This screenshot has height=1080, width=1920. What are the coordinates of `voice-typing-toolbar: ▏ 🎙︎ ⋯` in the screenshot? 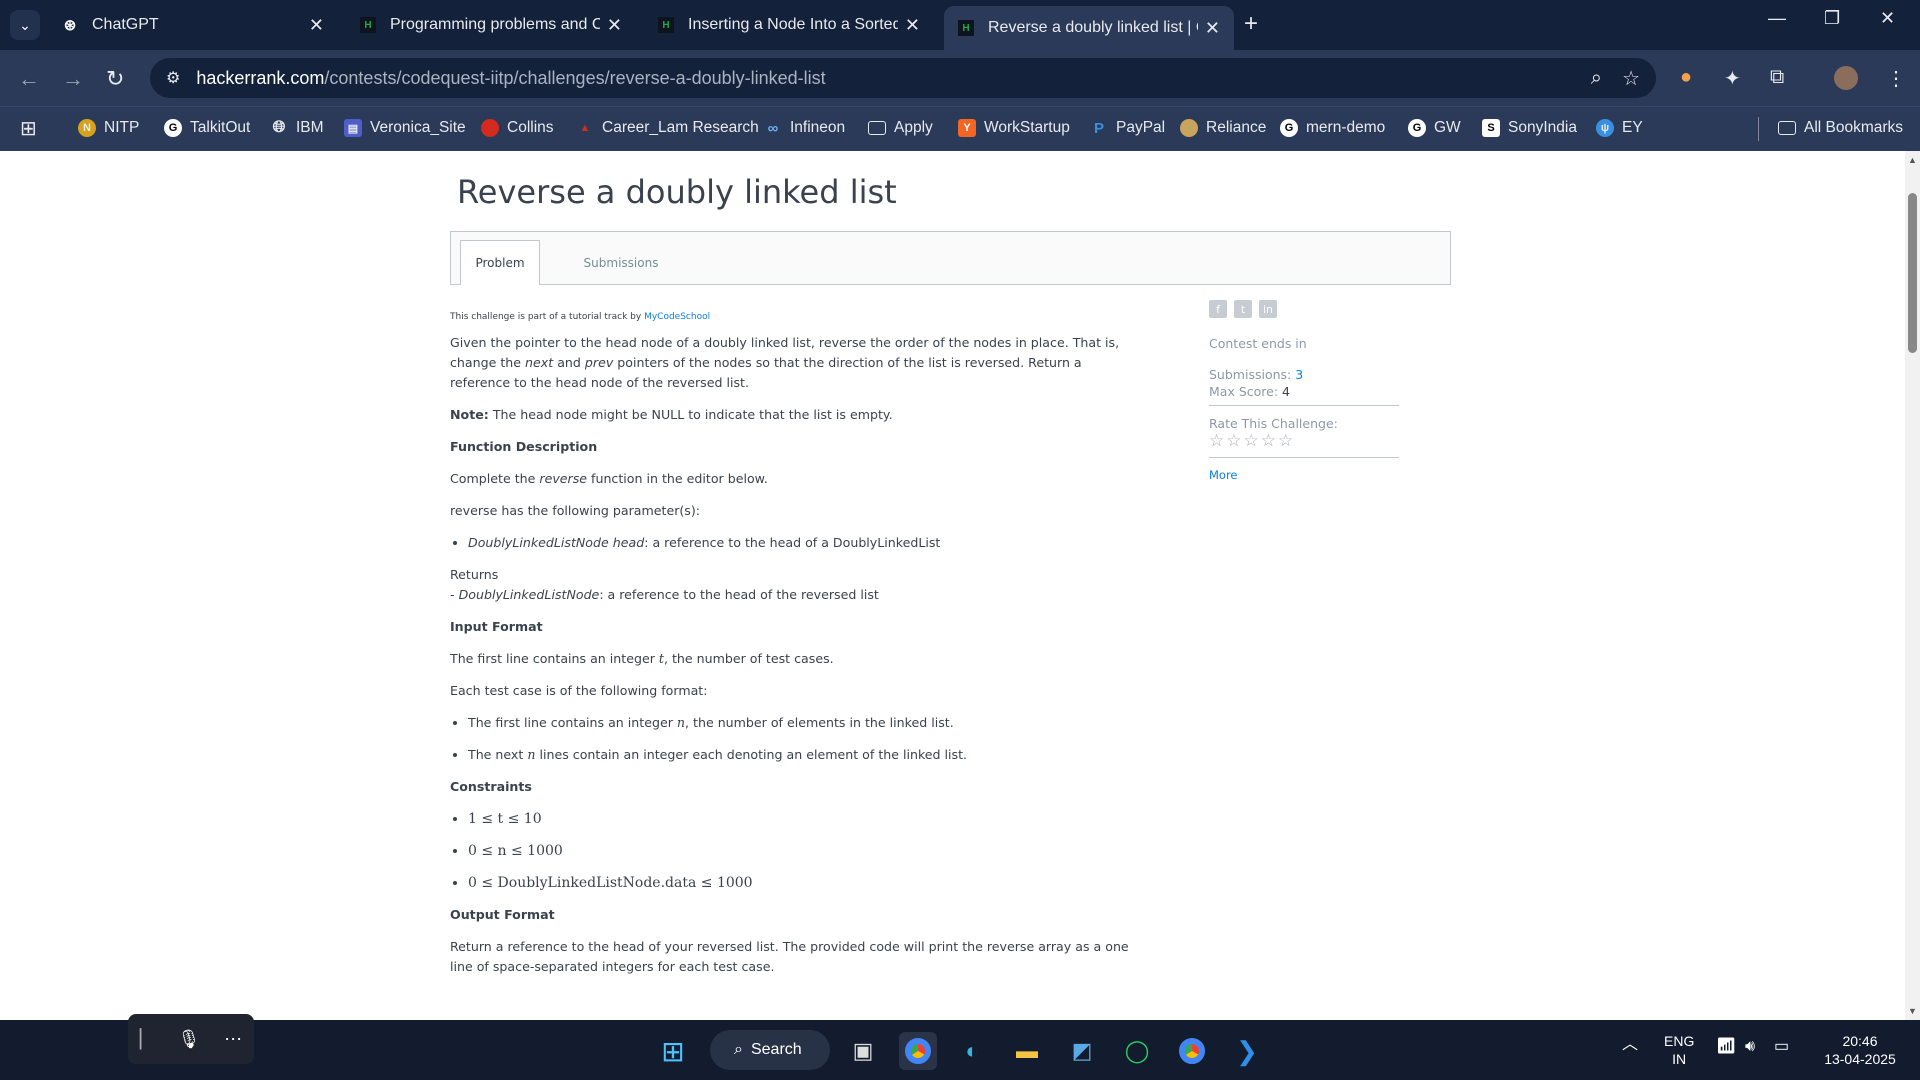 It's located at (191, 1039).